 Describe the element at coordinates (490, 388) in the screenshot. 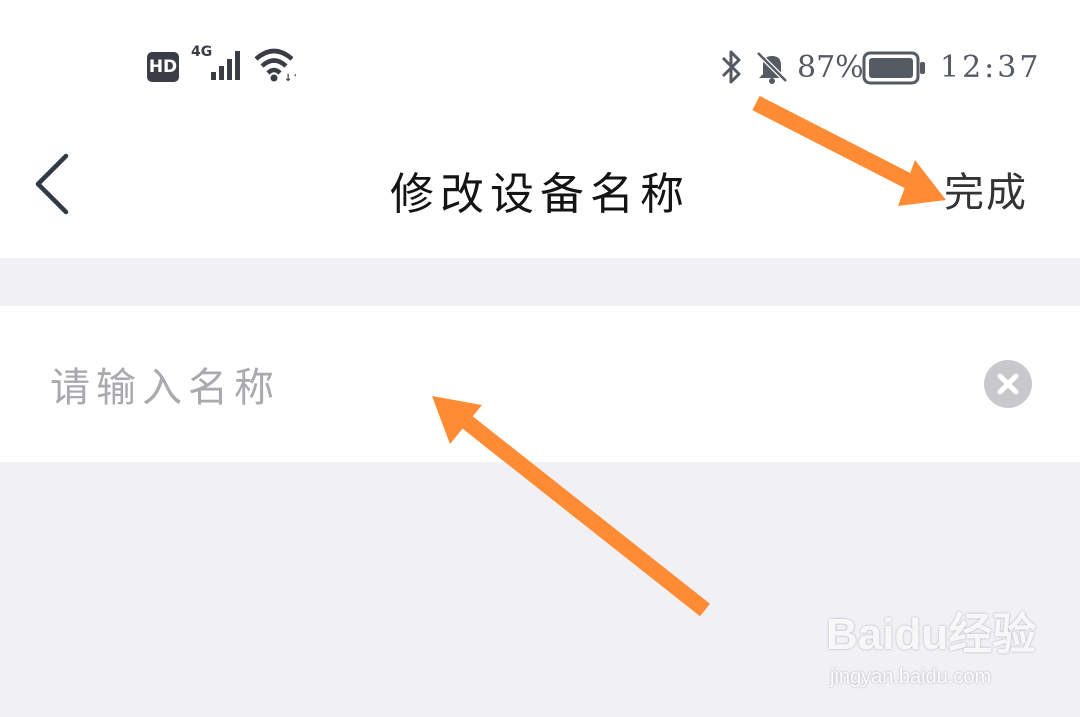

I see `name-input` at that location.